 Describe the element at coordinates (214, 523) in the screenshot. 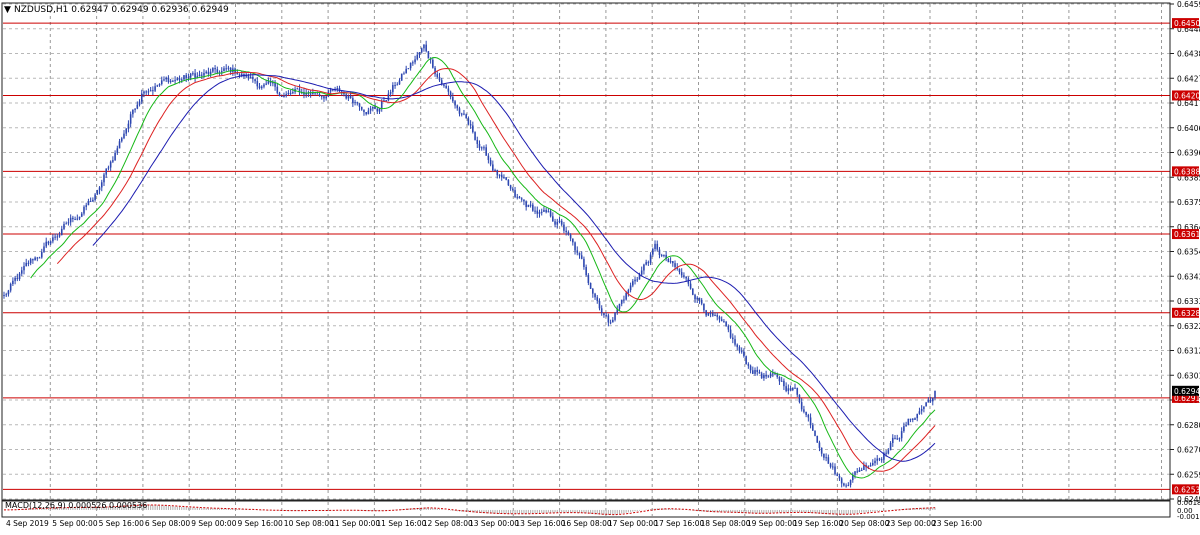

I see `x-tick-label: 9 Sep 00:00` at that location.